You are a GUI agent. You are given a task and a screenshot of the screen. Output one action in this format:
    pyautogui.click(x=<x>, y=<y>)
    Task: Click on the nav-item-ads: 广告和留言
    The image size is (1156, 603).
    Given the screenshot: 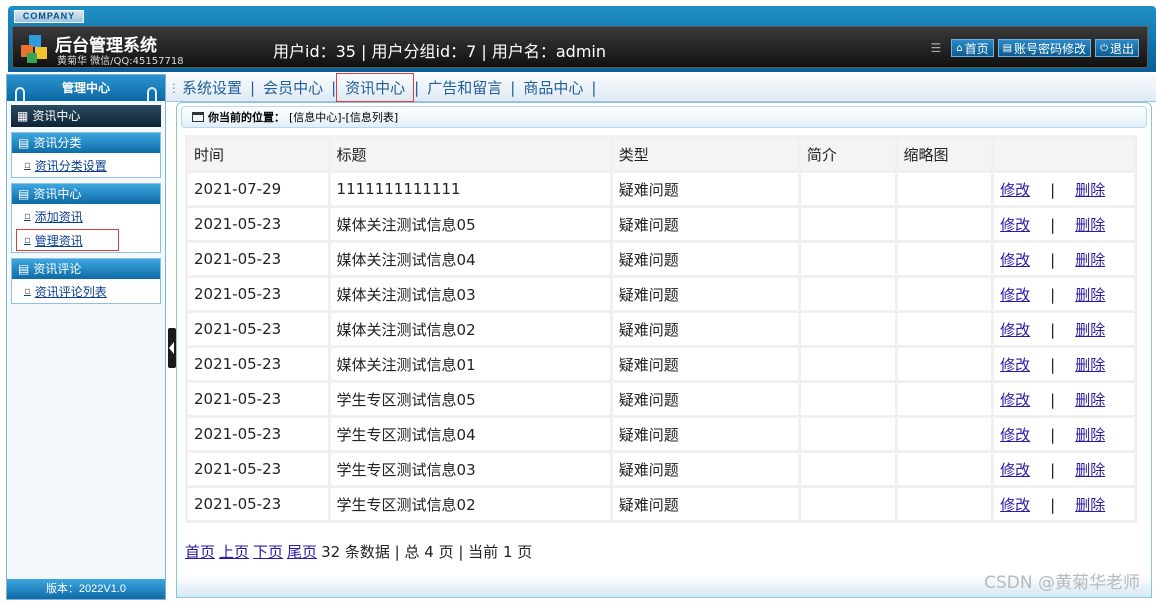 What is the action you would take?
    pyautogui.click(x=464, y=87)
    